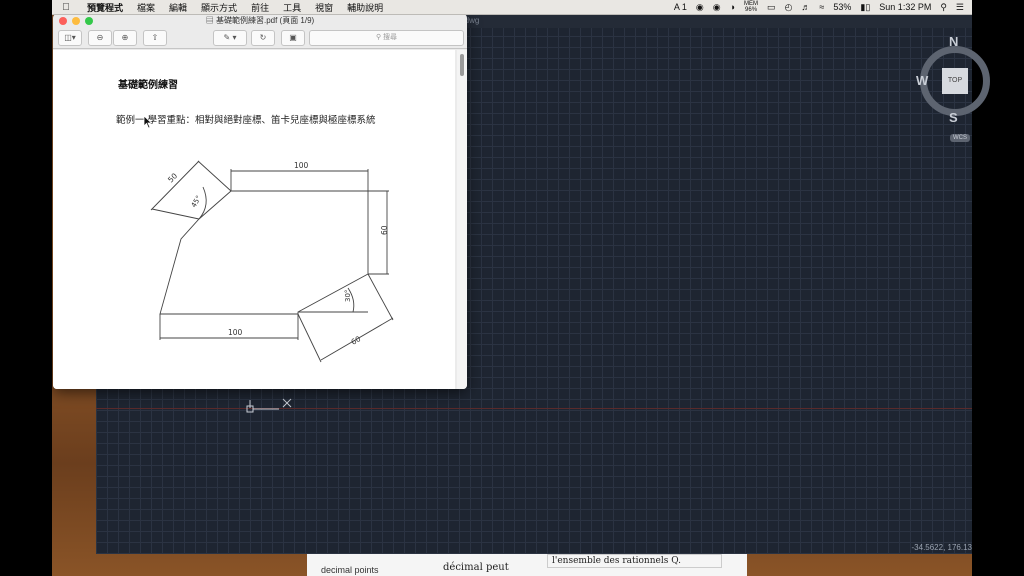 This screenshot has height=576, width=1024. What do you see at coordinates (462, 65) in the screenshot?
I see `scrollbar-thumb` at bounding box center [462, 65].